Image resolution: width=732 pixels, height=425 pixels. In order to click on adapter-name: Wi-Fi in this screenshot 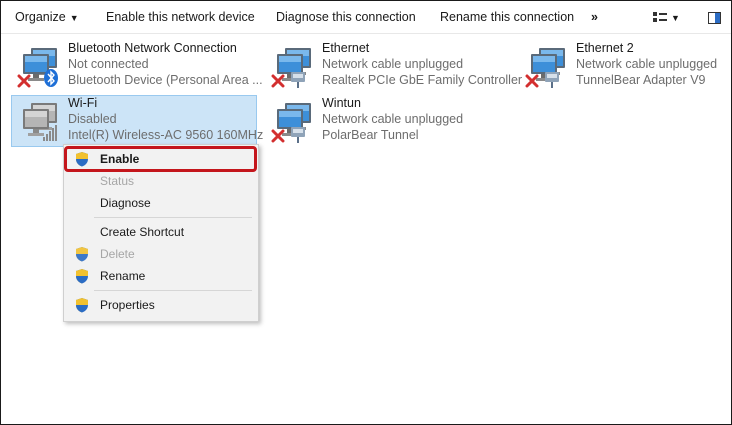, I will do `click(83, 103)`.